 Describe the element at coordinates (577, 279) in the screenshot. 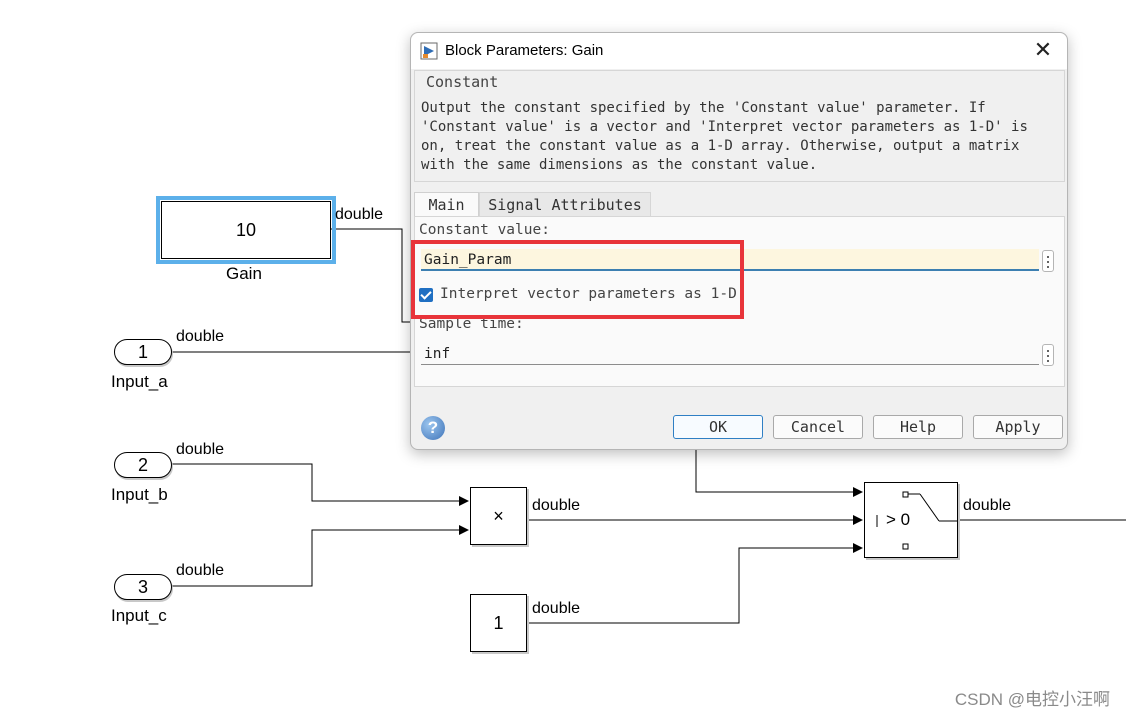

I see `annotation-highlight-box` at that location.